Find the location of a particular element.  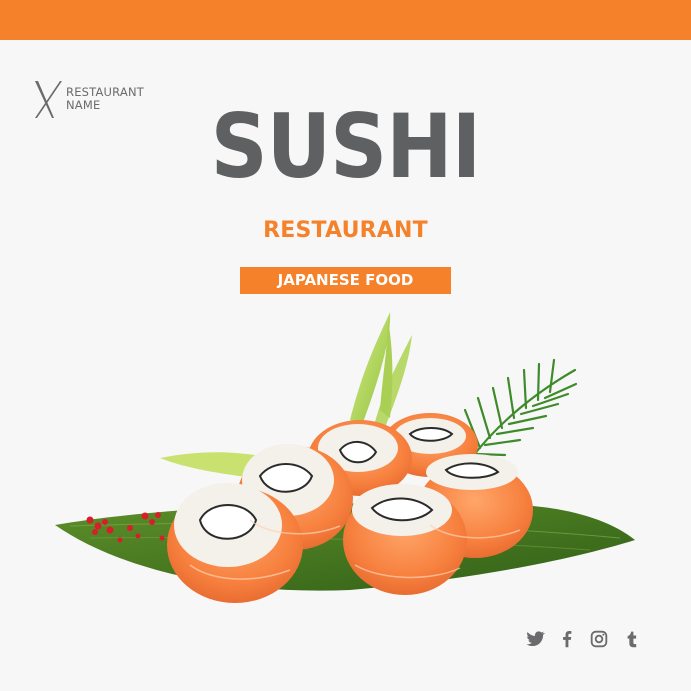

page-title: SUSHI is located at coordinates (346, 146).